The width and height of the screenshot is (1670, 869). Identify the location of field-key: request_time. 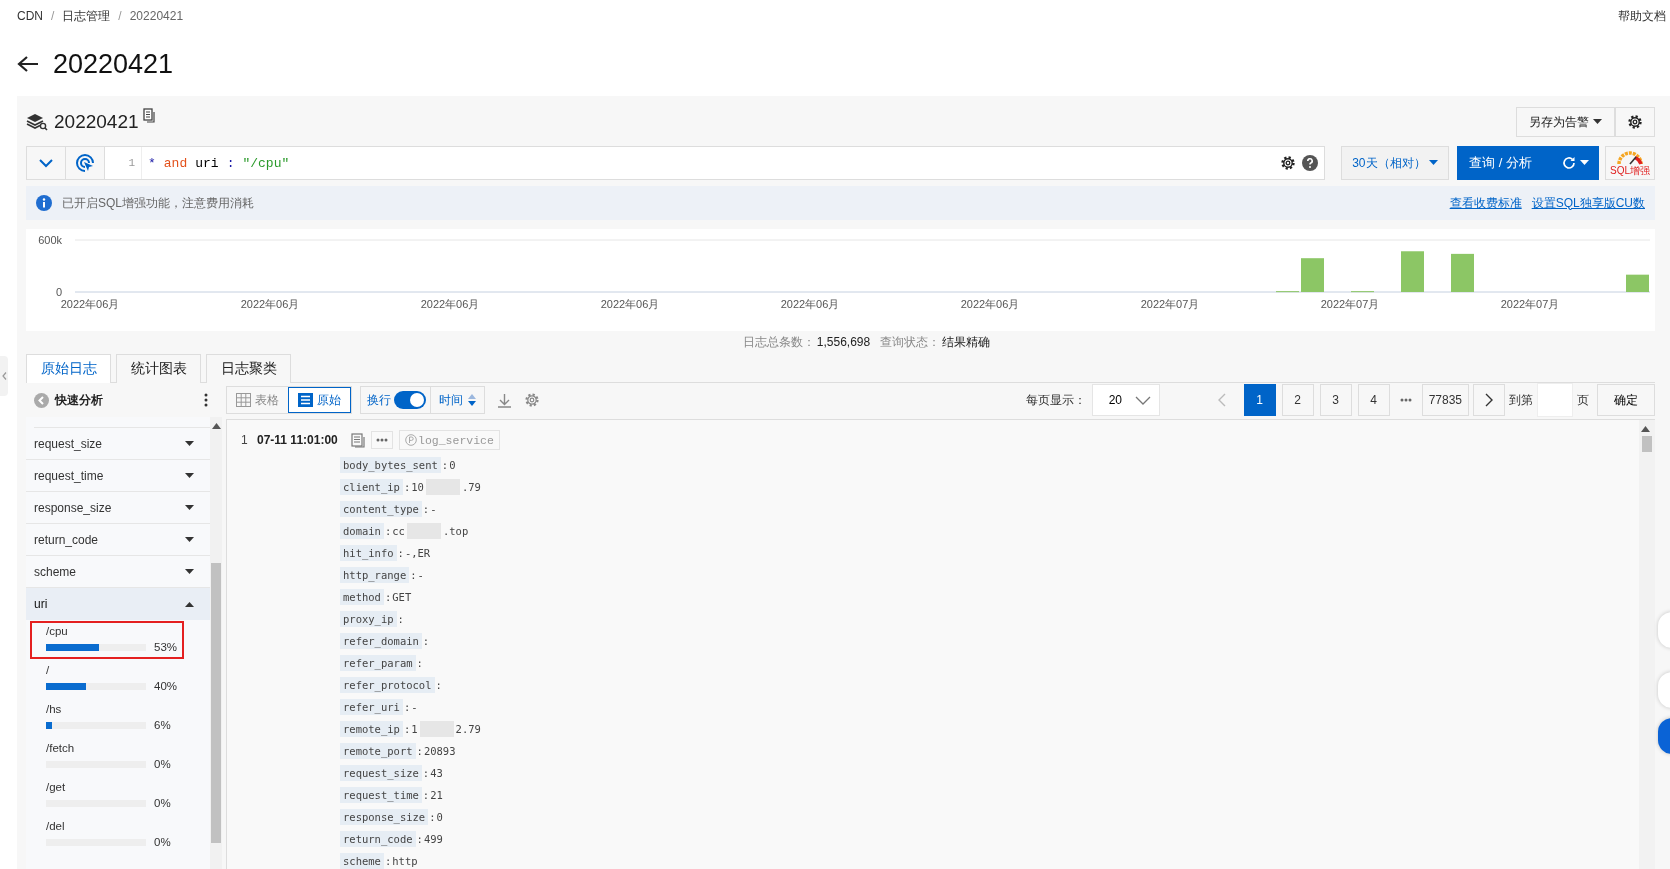
(381, 795).